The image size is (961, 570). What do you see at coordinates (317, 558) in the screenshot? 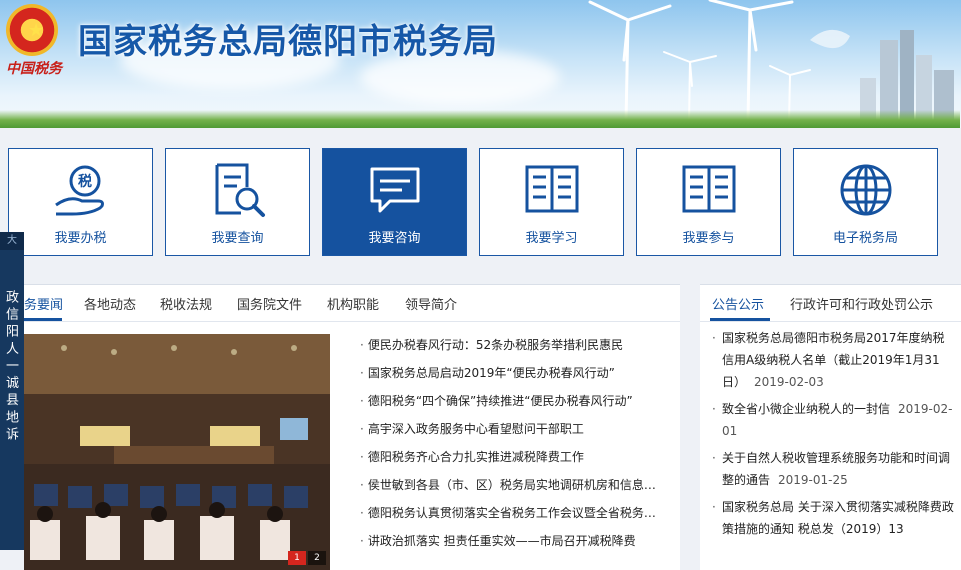
I see `carousel-page-2: 2` at bounding box center [317, 558].